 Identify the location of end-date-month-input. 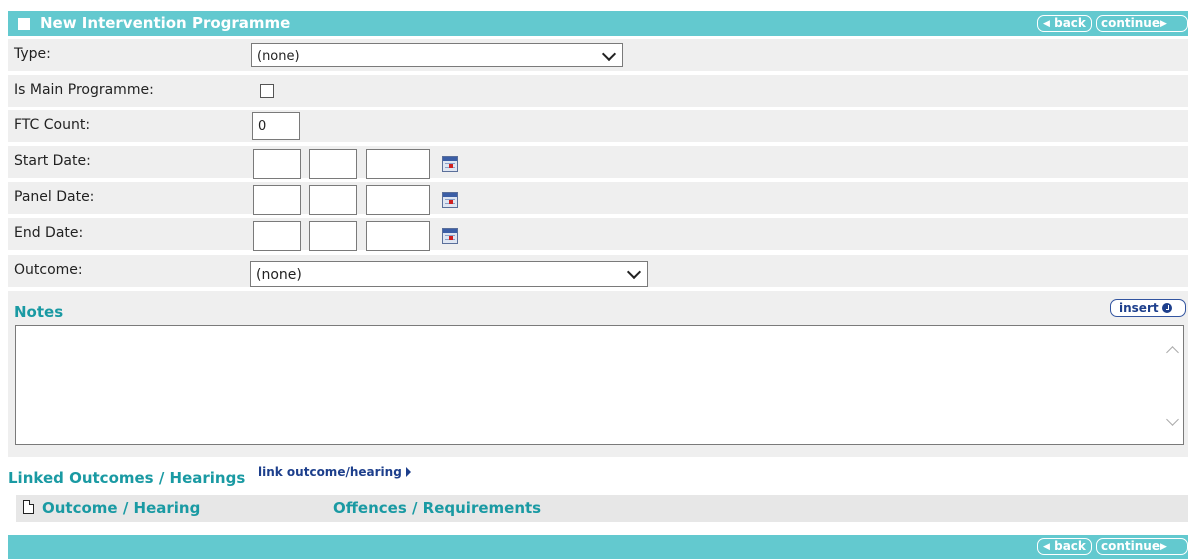
(333, 236).